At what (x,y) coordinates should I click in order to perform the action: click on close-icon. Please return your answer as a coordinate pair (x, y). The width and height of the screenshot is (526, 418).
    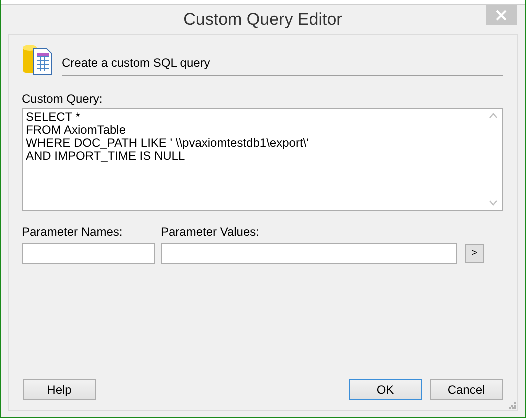
    Looking at the image, I should click on (501, 15).